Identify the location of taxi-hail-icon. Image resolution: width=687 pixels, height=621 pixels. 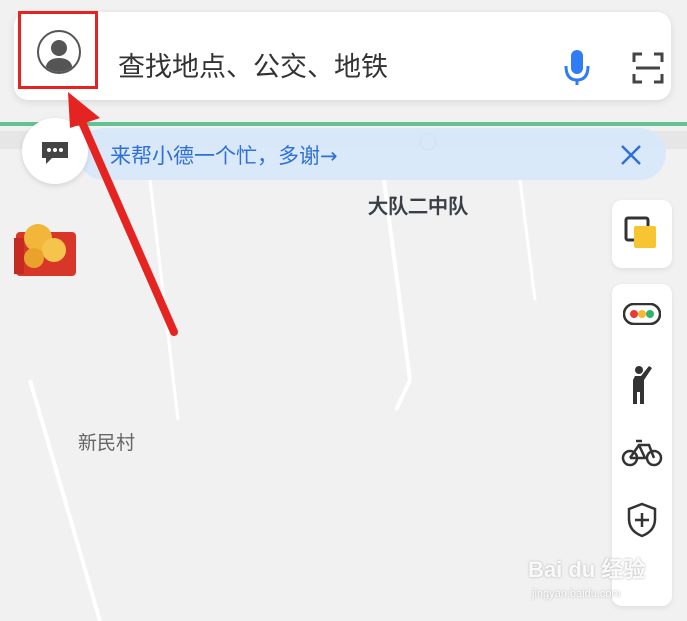
(642, 384).